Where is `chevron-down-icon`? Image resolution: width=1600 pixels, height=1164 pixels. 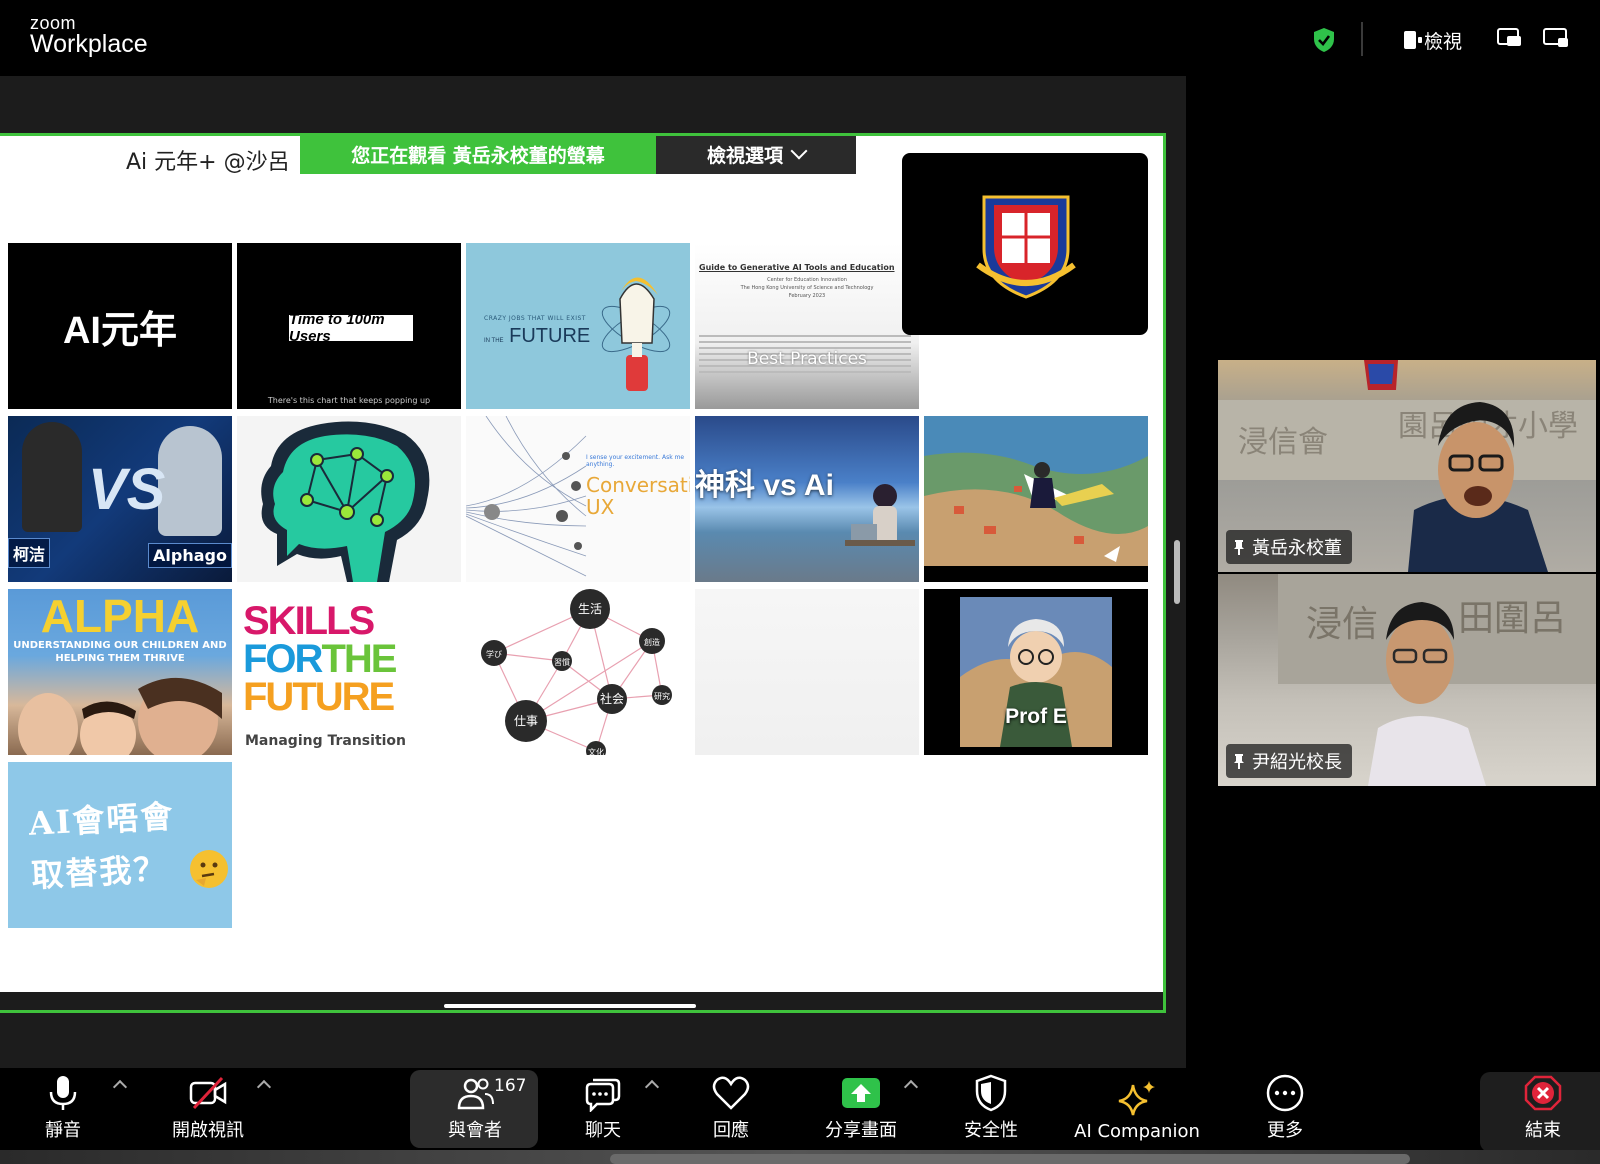
chevron-down-icon is located at coordinates (799, 151).